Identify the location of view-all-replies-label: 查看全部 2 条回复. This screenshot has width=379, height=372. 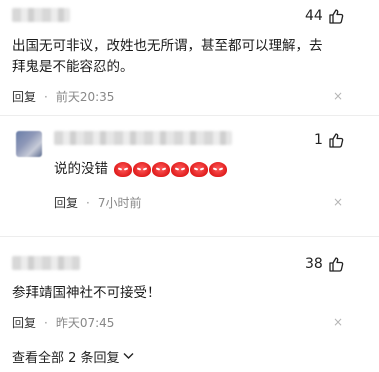
(66, 358).